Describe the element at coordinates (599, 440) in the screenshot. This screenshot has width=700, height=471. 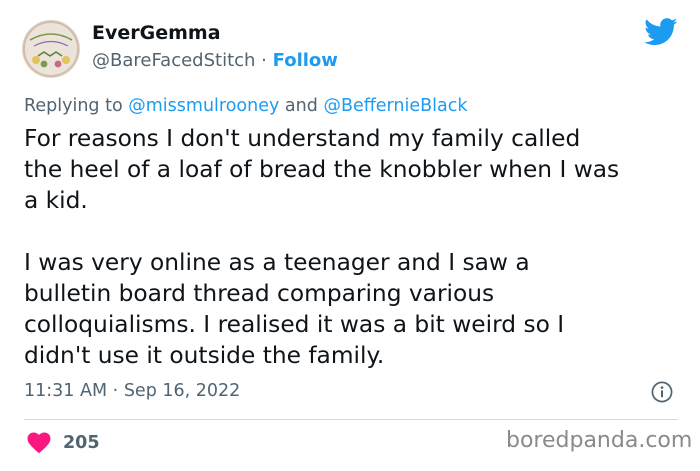
I see `watermark: boredpanda.com` at that location.